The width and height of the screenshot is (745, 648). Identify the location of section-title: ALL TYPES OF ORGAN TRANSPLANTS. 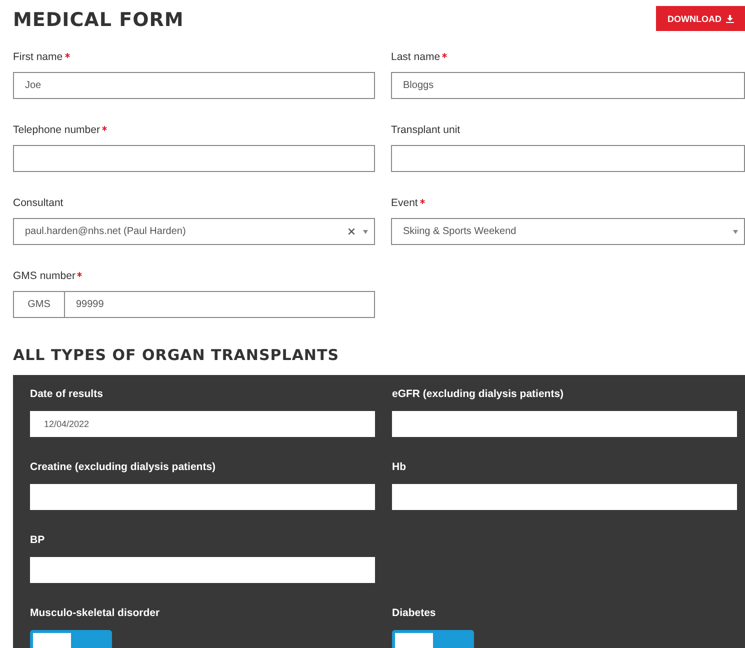
(176, 355).